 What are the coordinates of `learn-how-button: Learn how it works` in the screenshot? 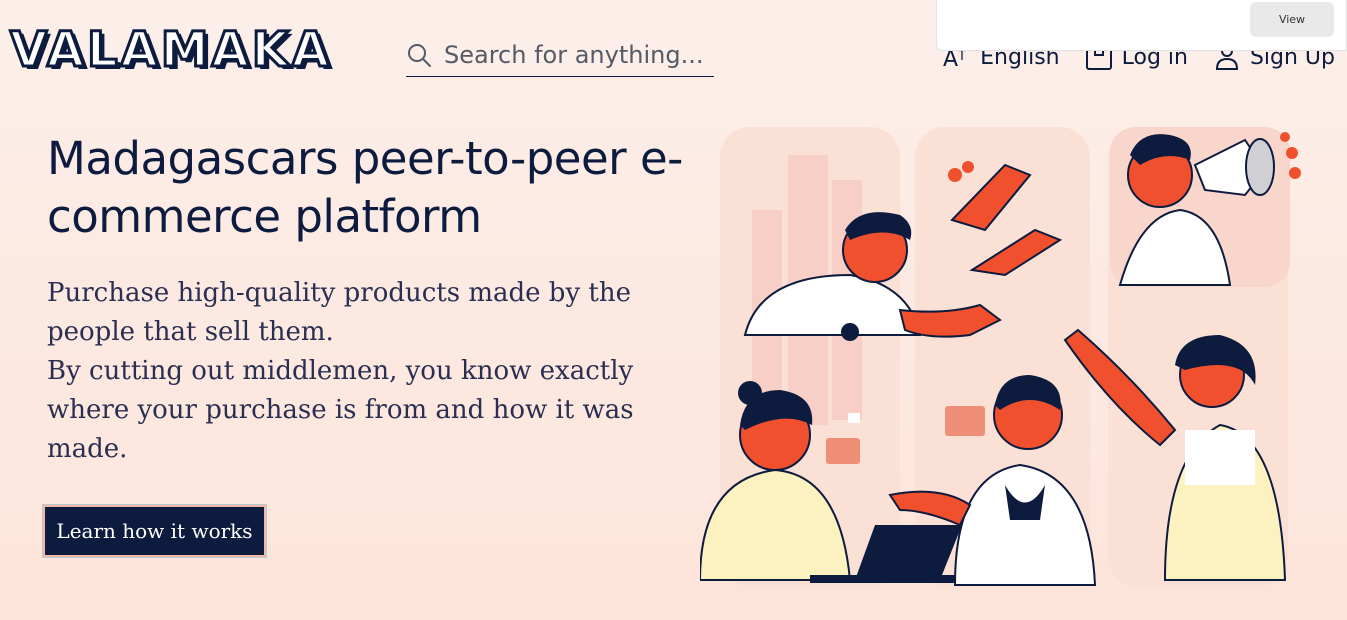 It's located at (154, 531).